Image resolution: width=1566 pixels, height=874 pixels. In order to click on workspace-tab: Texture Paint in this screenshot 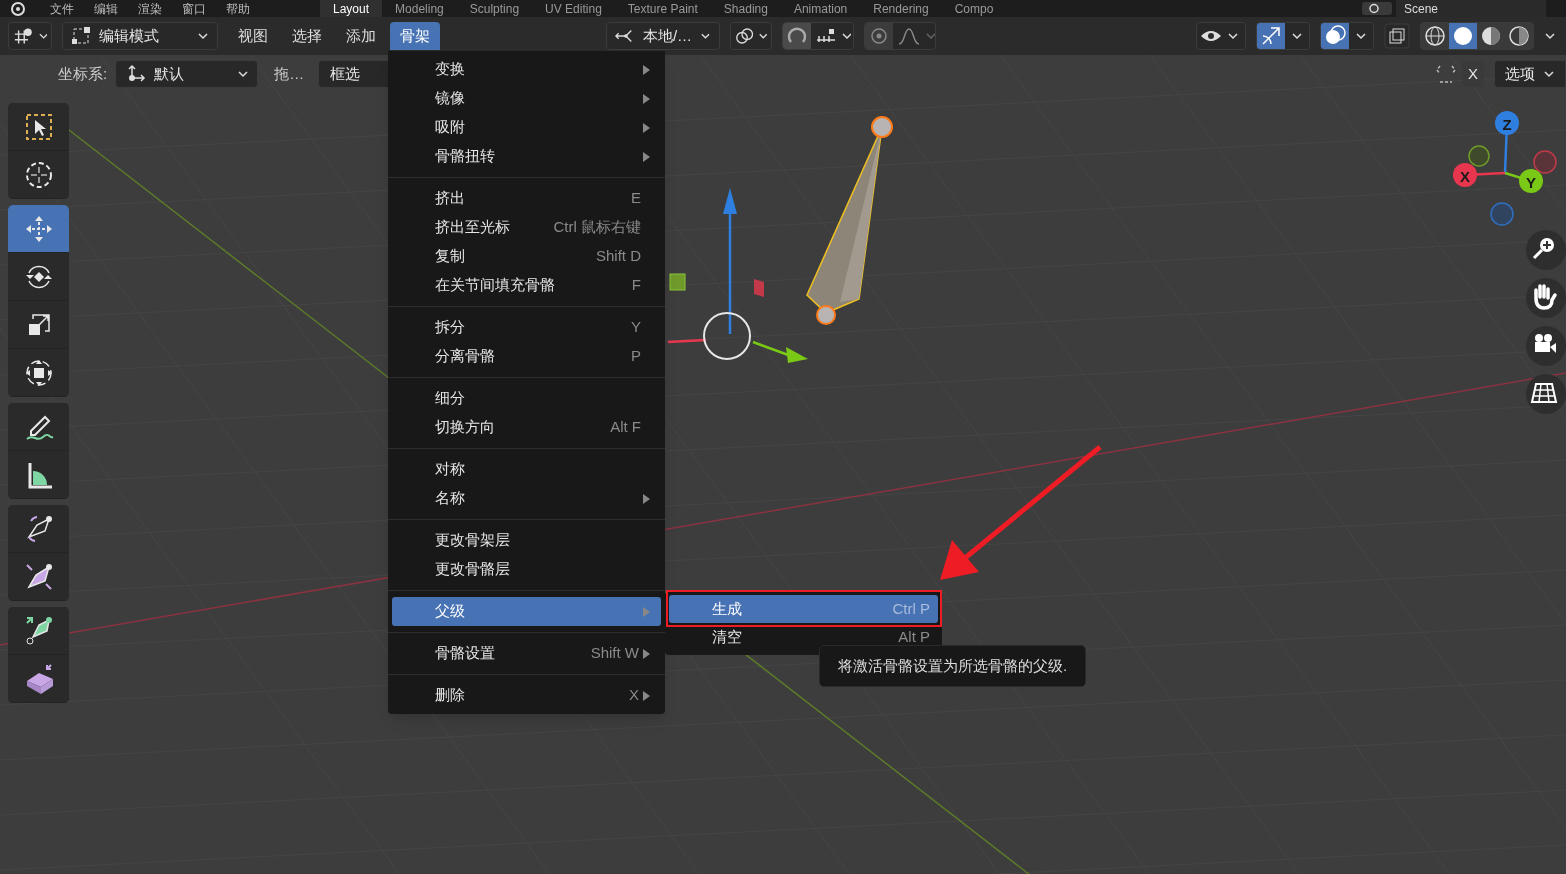, I will do `click(662, 8)`.